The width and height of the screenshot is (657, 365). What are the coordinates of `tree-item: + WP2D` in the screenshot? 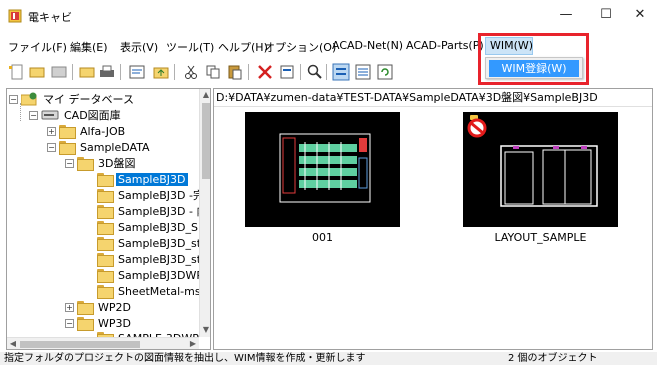 It's located at (99, 307).